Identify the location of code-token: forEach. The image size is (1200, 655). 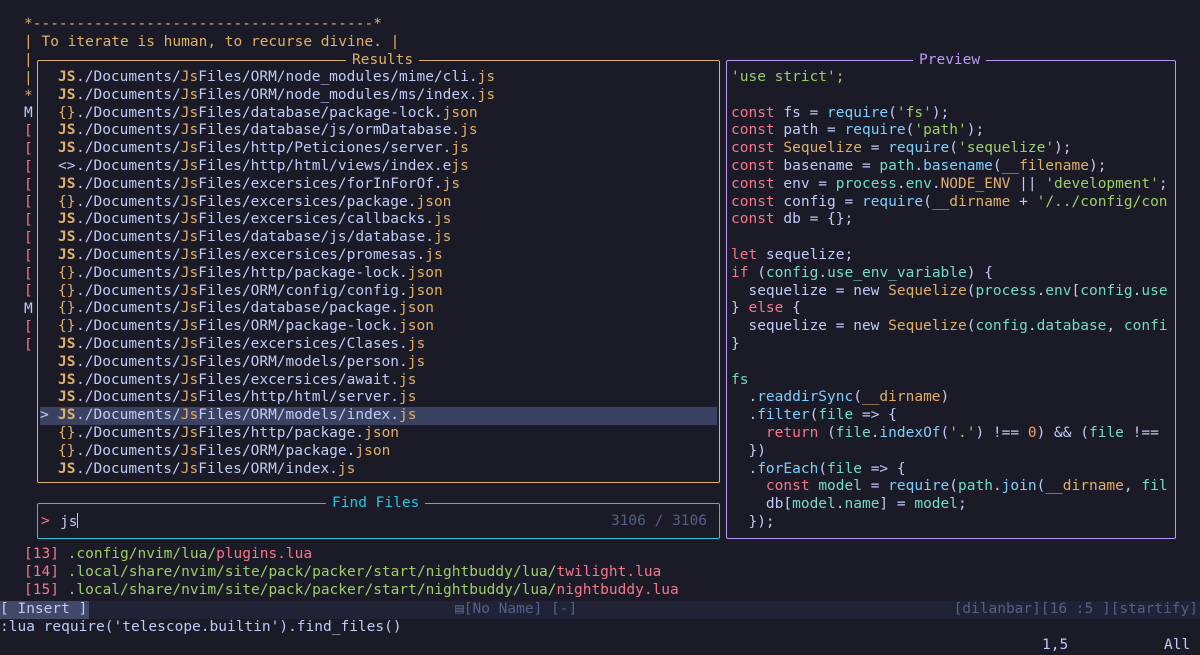
(788, 468).